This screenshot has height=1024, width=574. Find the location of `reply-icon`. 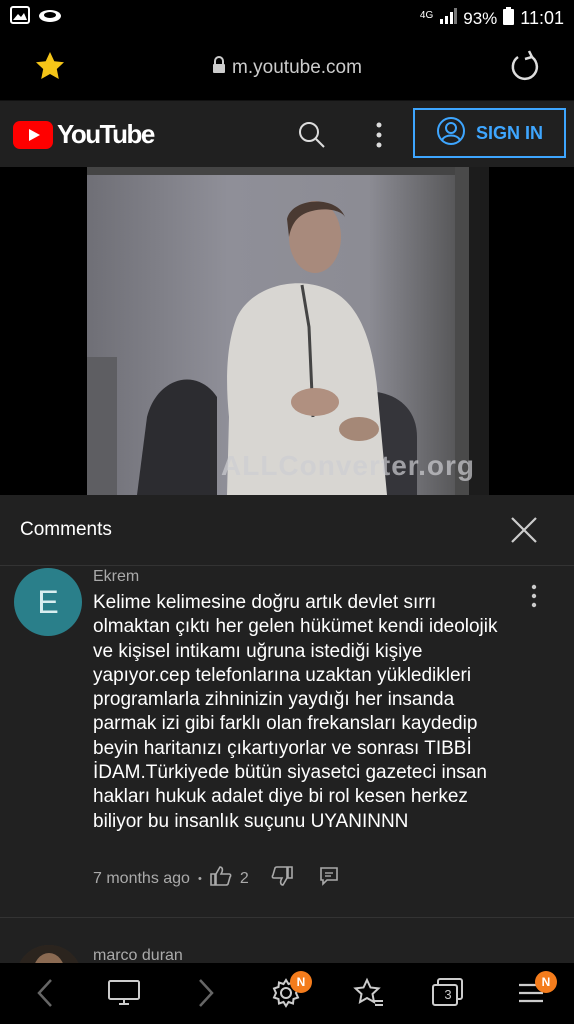

reply-icon is located at coordinates (329, 878).